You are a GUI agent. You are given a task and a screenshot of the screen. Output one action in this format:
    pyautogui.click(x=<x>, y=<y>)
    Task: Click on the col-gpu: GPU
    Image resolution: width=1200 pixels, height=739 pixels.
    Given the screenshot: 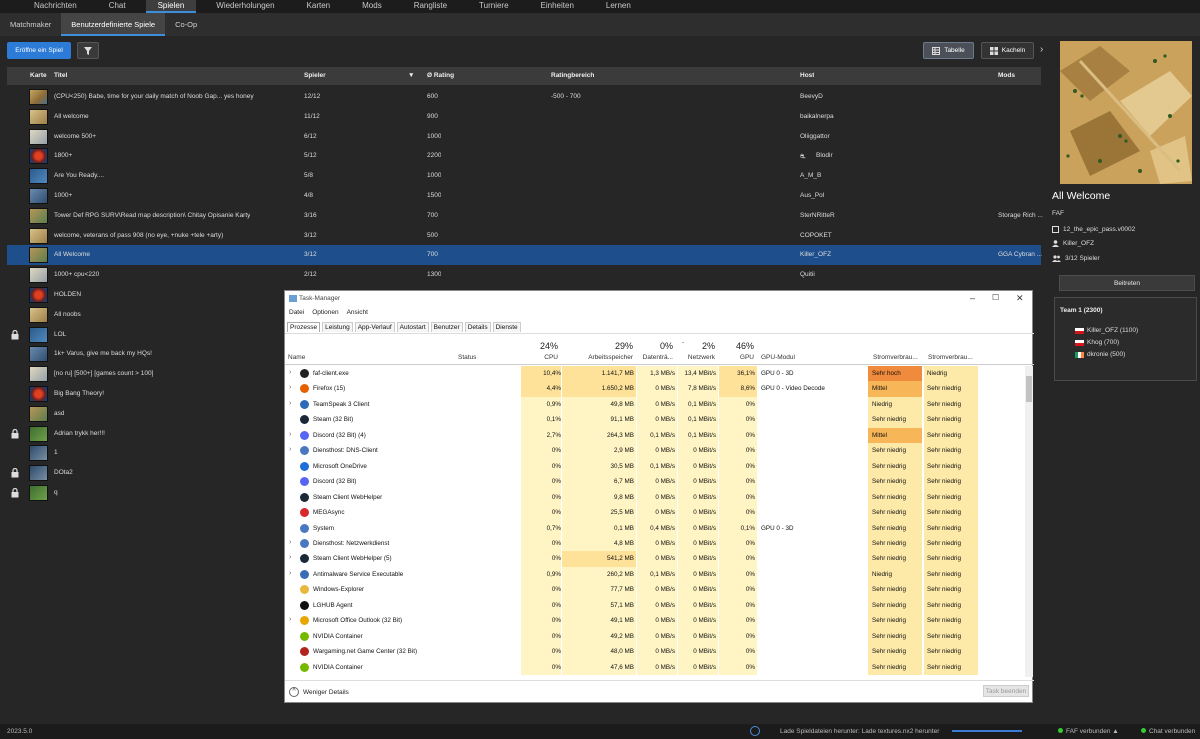 What is the action you would take?
    pyautogui.click(x=736, y=357)
    